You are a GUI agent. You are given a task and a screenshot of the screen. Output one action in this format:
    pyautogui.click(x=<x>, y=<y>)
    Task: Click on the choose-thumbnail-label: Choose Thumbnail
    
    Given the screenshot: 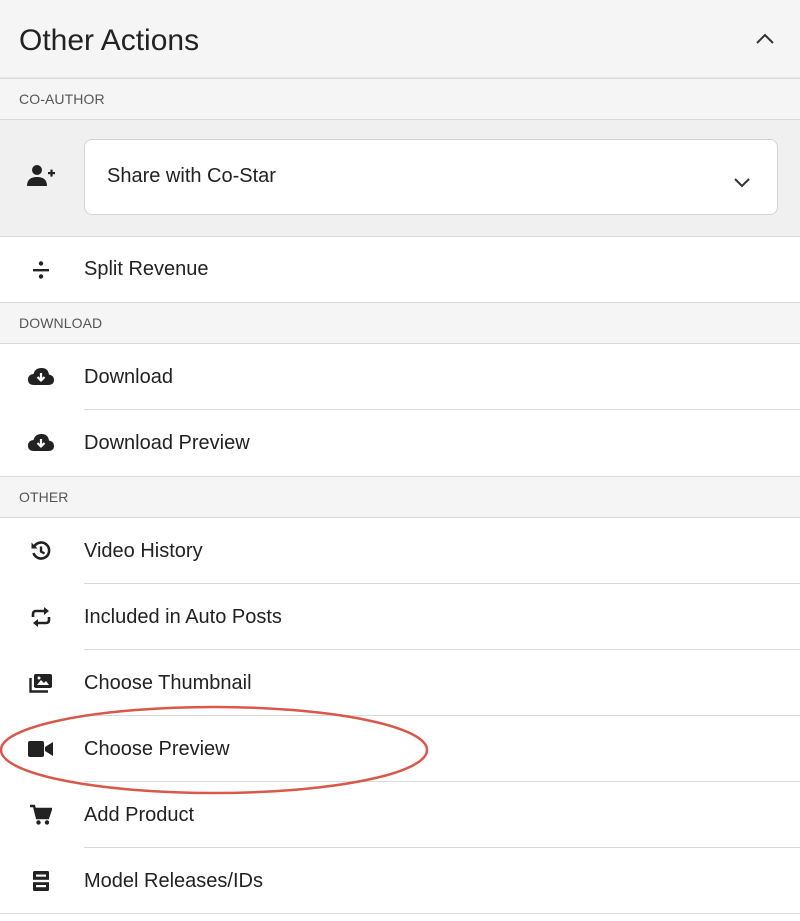 What is the action you would take?
    pyautogui.click(x=168, y=682)
    